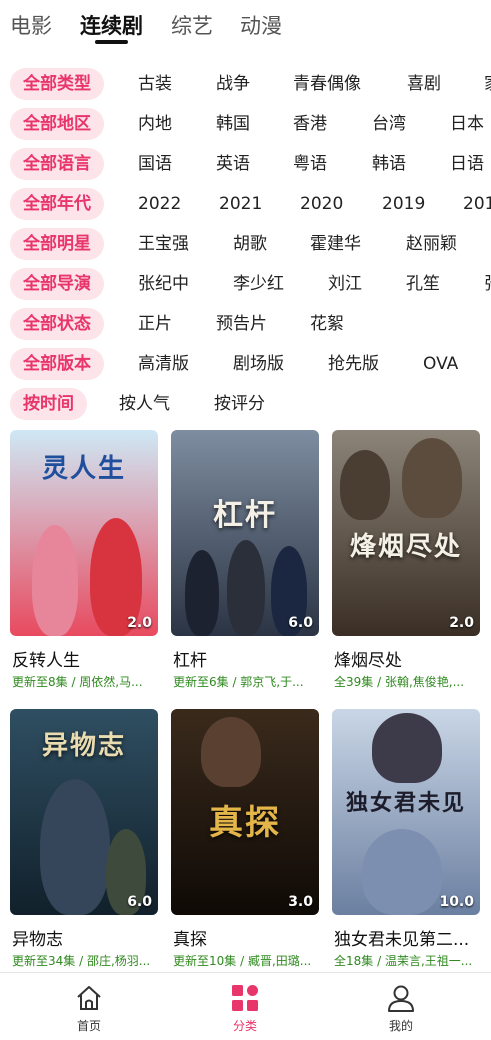 This screenshot has height=1040, width=491. I want to click on filter-option: 粤语, so click(310, 164).